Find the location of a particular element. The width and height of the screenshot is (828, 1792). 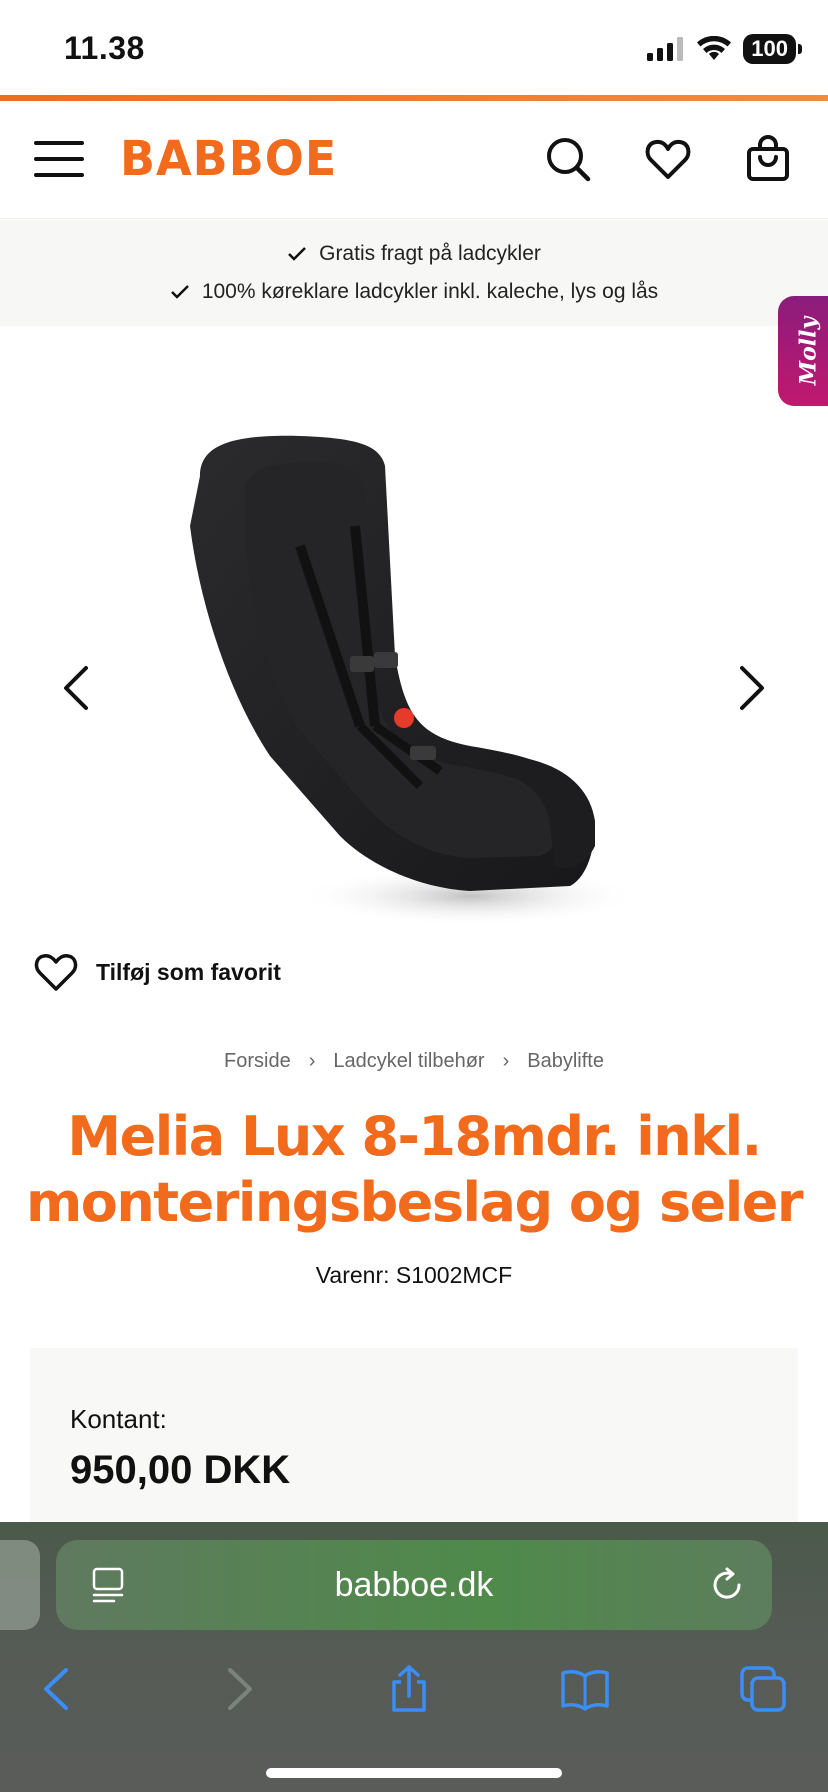

breadcrumb-link-accessories: Ladcykel tilbehør is located at coordinates (408, 1061).